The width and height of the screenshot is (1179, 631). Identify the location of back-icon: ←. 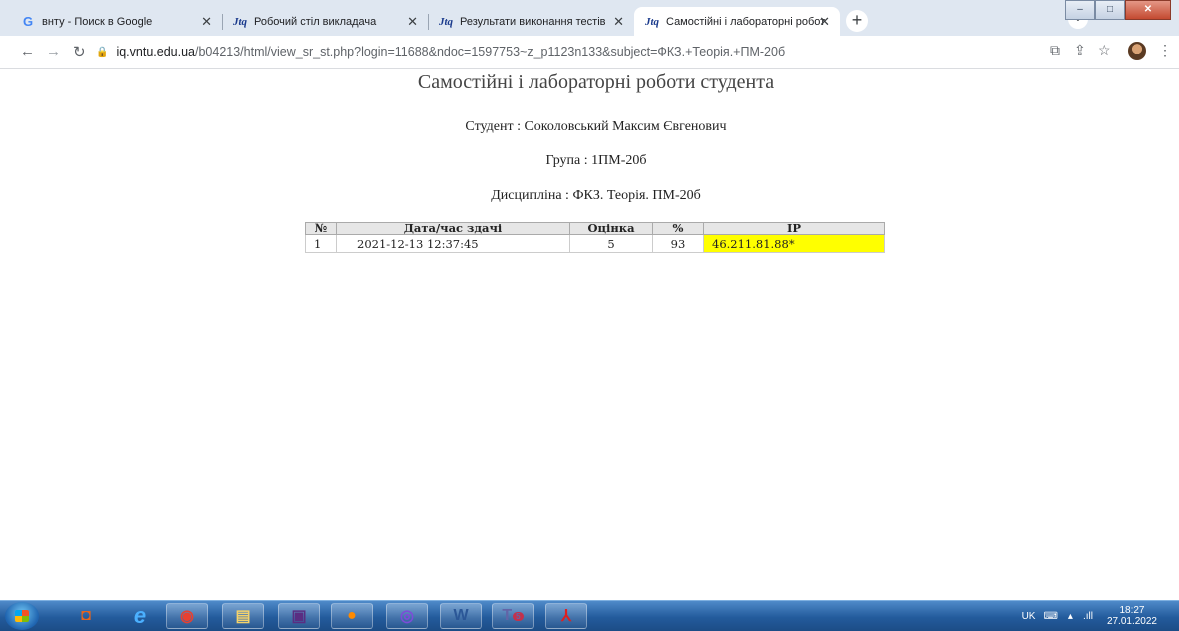
(27, 51).